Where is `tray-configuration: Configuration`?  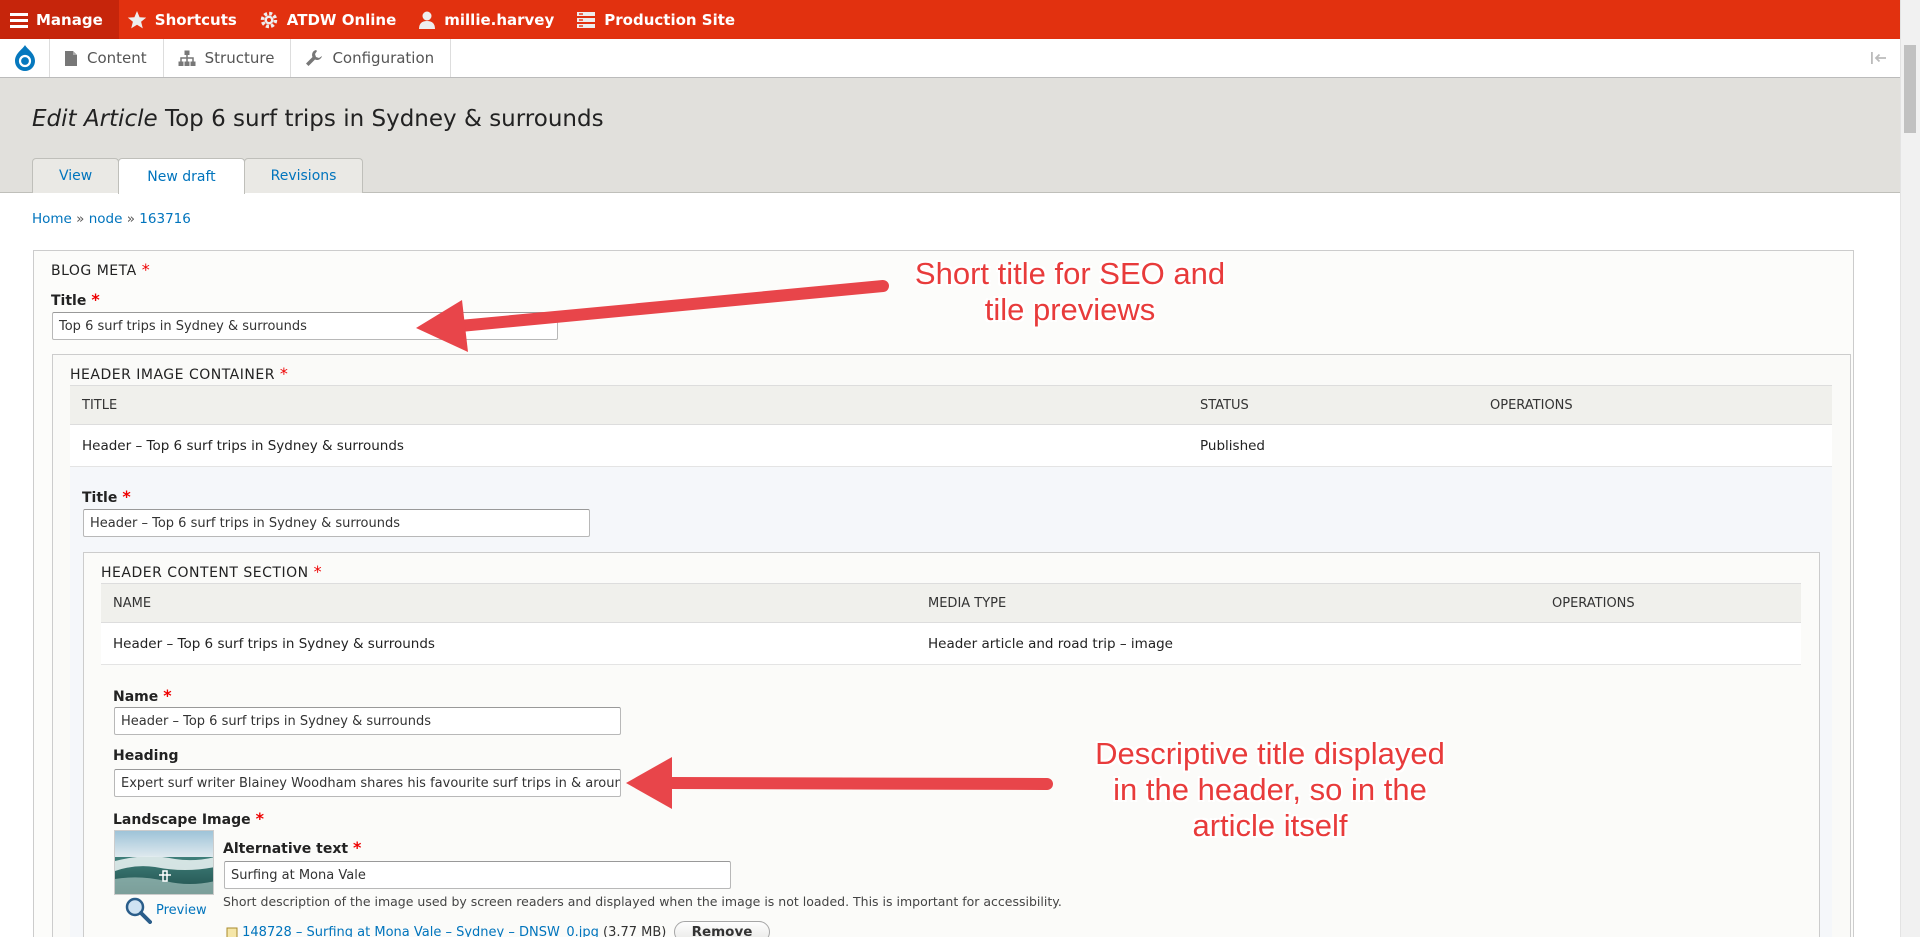 tray-configuration: Configuration is located at coordinates (371, 58).